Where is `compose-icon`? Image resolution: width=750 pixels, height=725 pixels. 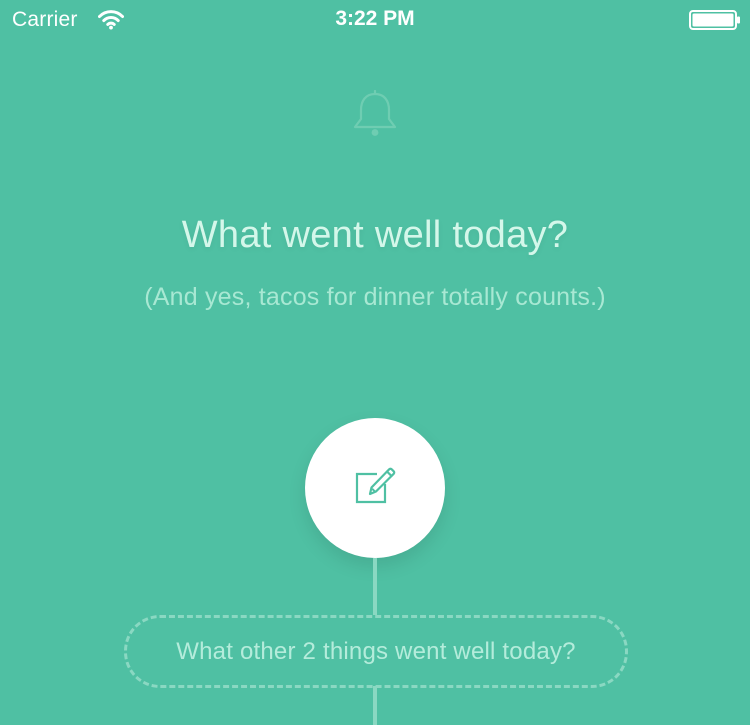 compose-icon is located at coordinates (375, 485).